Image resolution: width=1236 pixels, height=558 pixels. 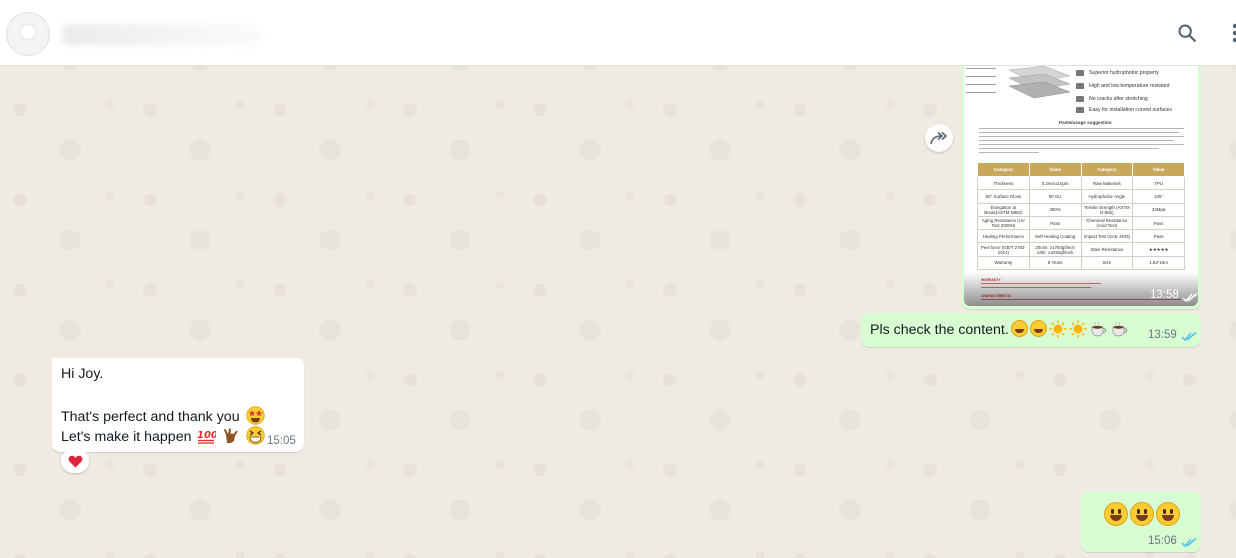 I want to click on message-text: Pls check the content., so click(x=999, y=329).